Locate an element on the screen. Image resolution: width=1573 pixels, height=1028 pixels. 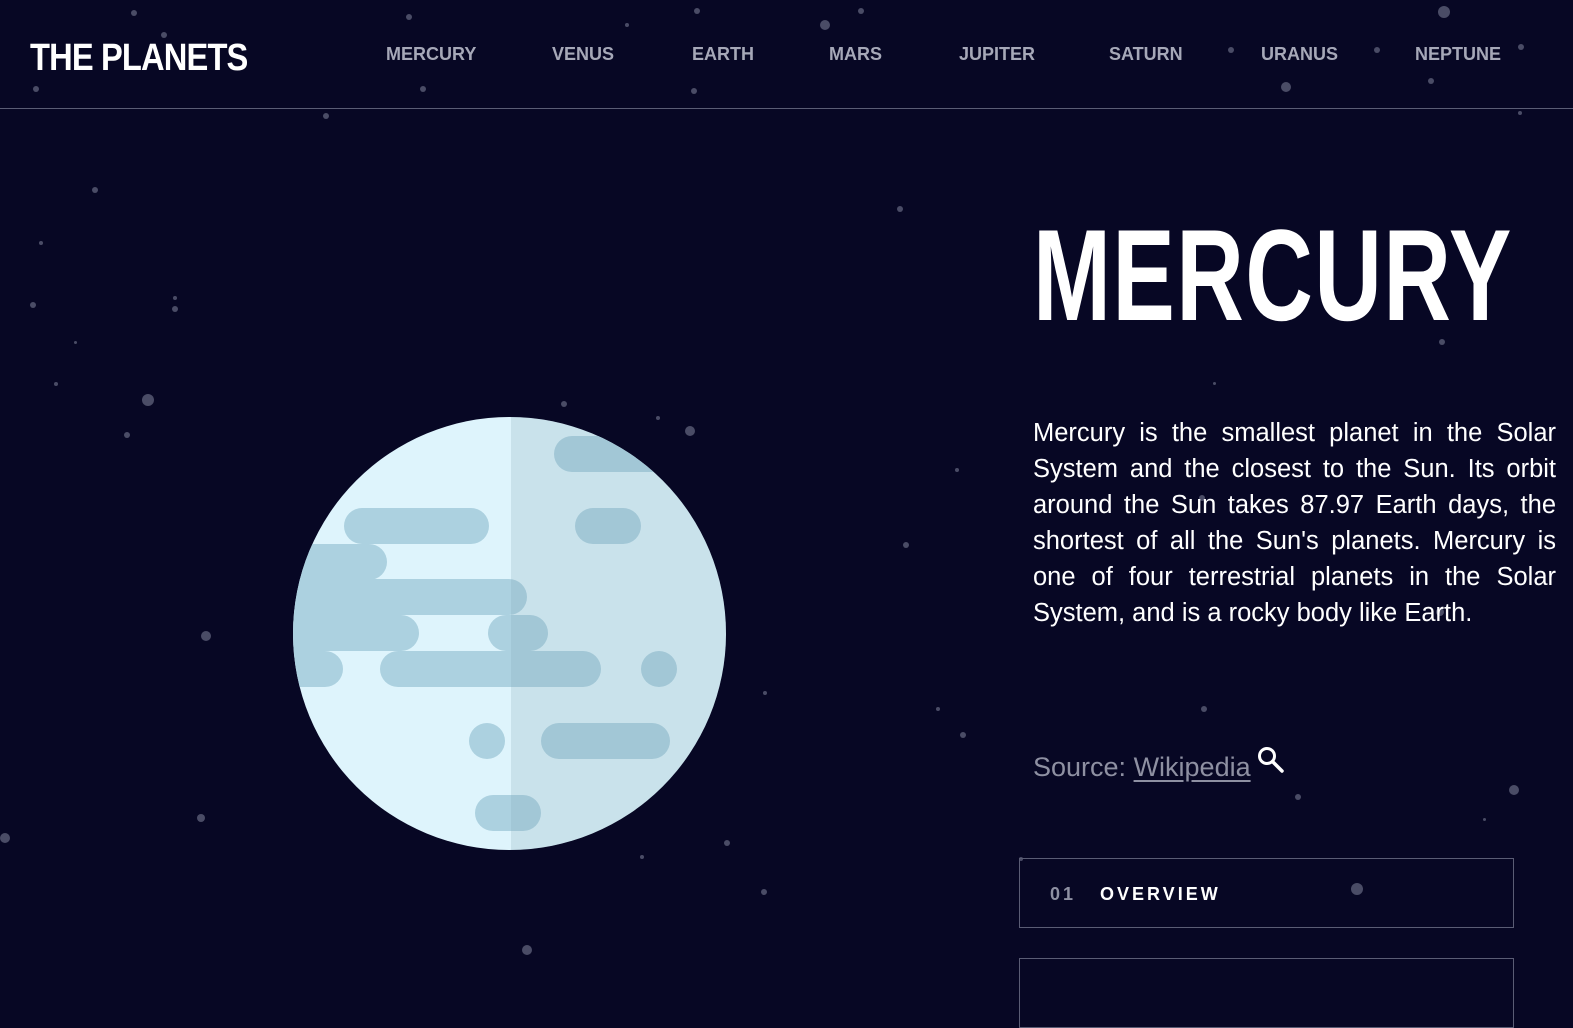
nav-item-mars: MARS is located at coordinates (855, 54).